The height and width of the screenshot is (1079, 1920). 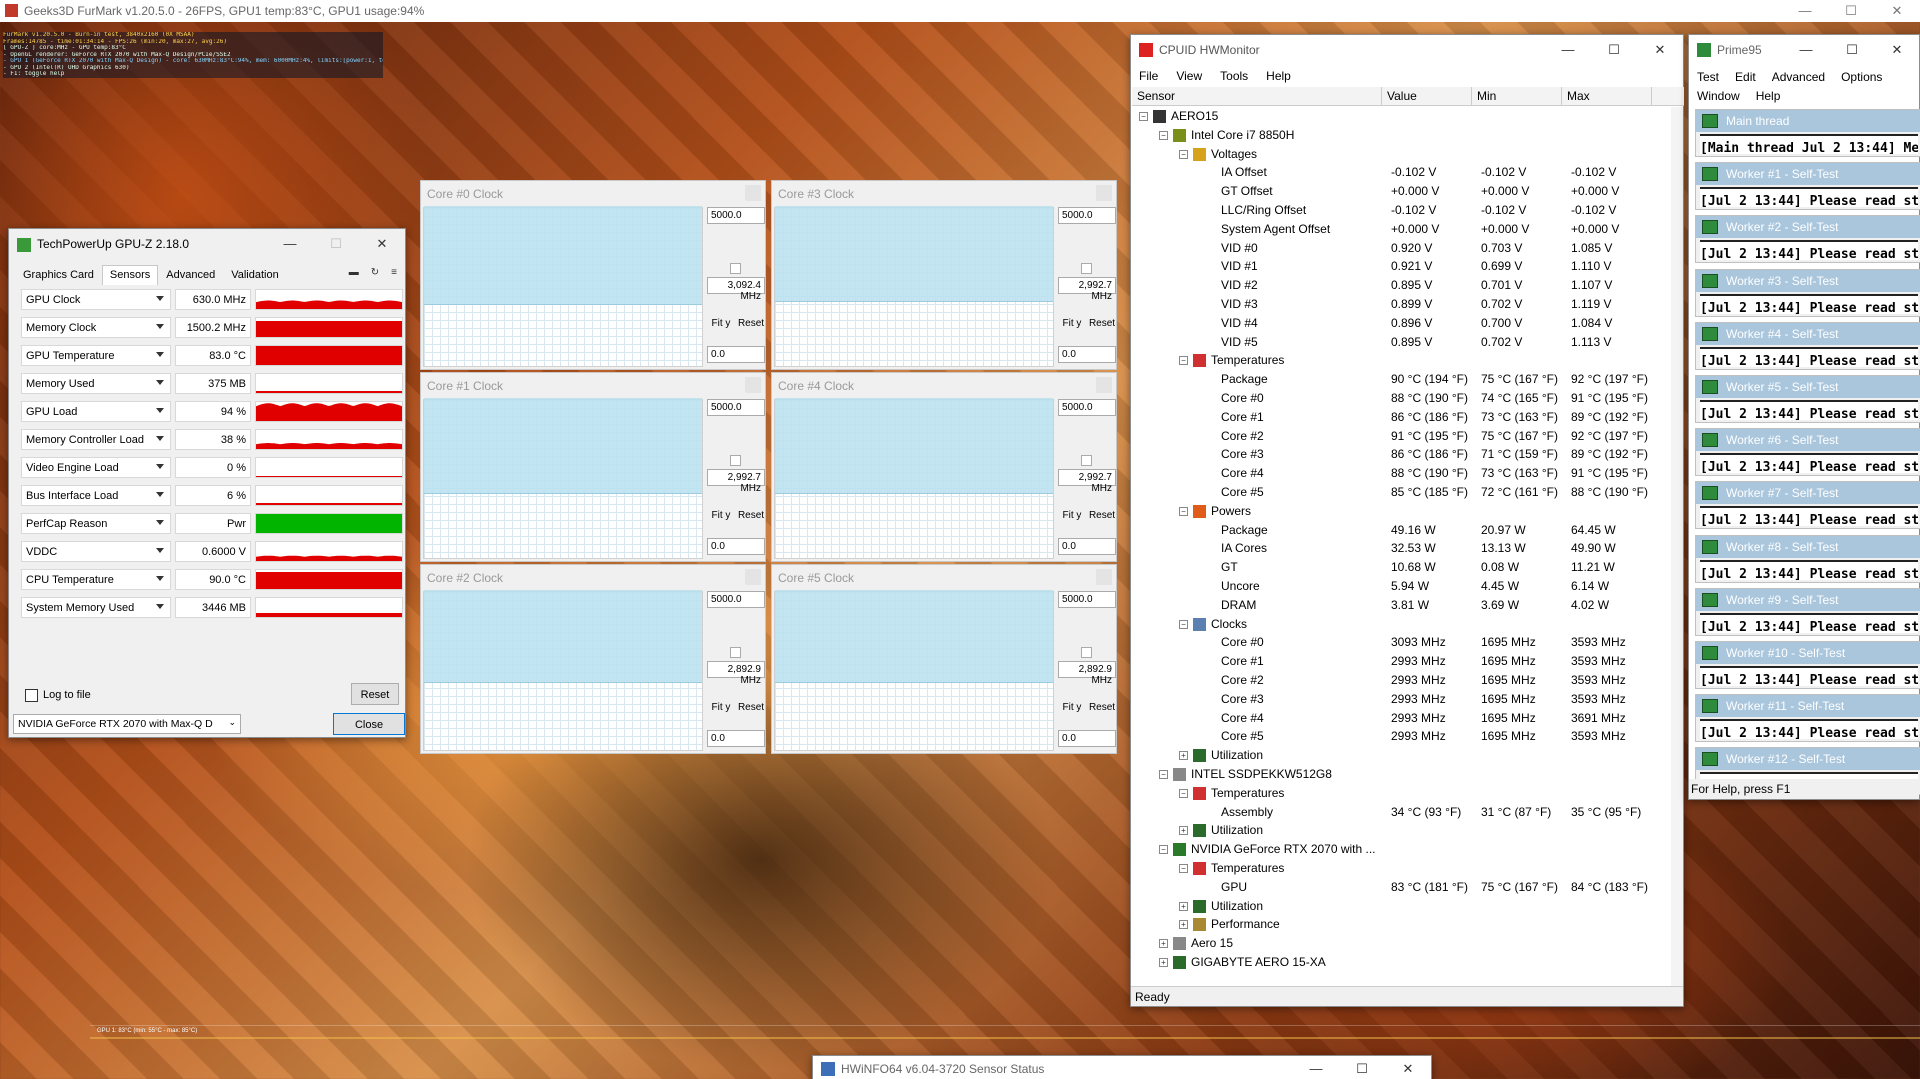 What do you see at coordinates (1407, 680) in the screenshot?
I see `sensor-row: Core #2 2993 MHz 1695 MHz 3593 MHz` at bounding box center [1407, 680].